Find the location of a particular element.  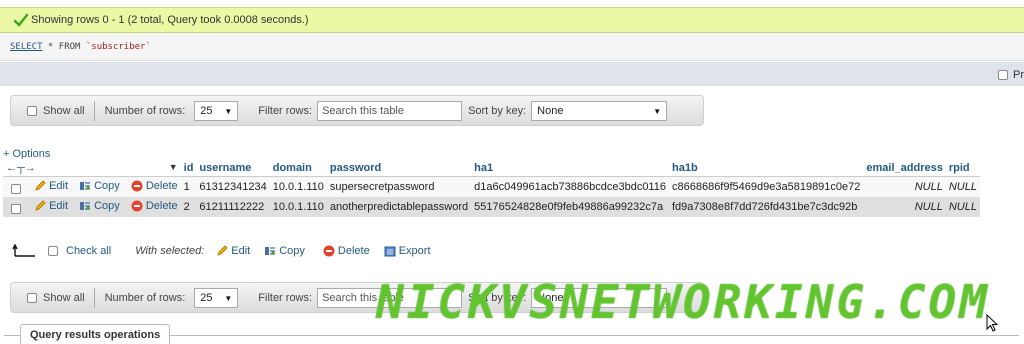

query-results-operations-tab: Query results operations is located at coordinates (95, 334).